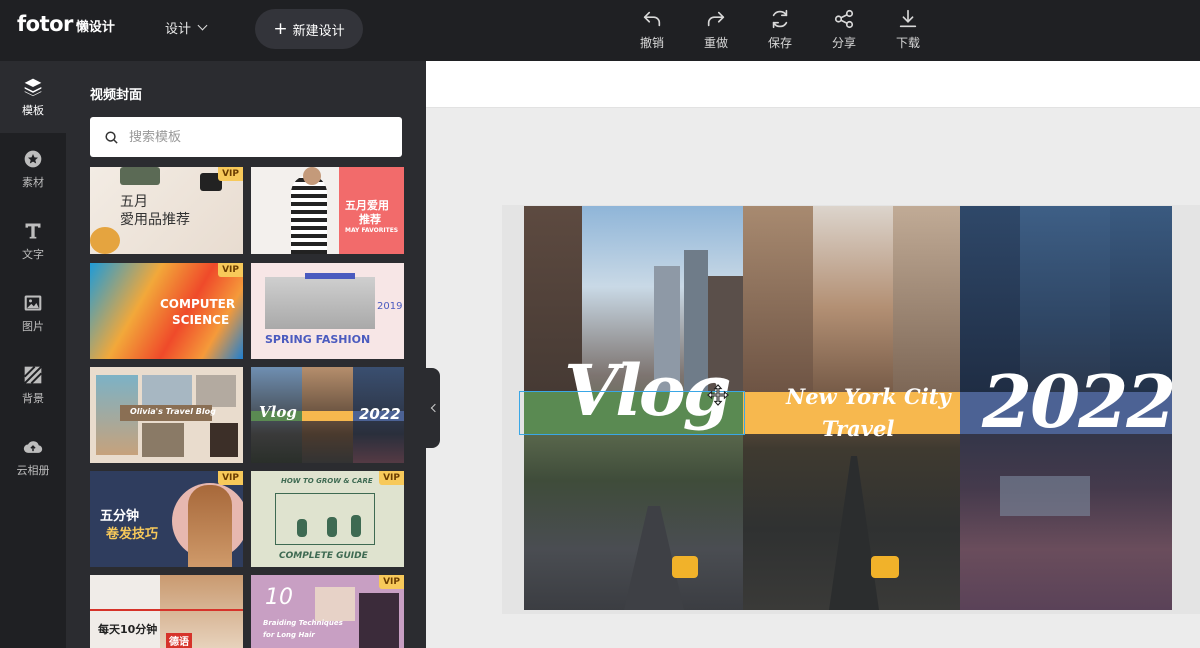 The width and height of the screenshot is (1200, 648). I want to click on template-card: COMPUTER SCIENCE VIP, so click(166, 311).